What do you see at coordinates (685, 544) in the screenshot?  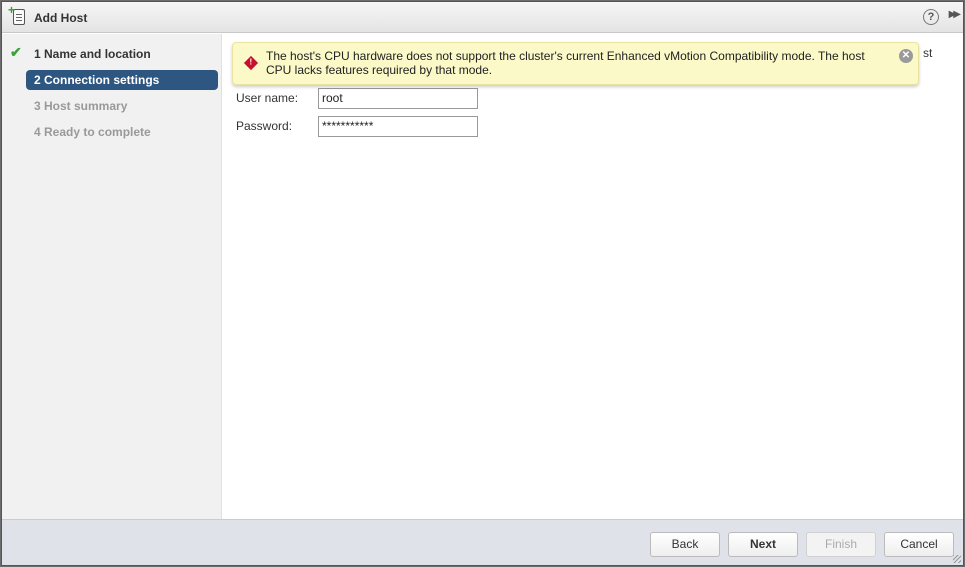 I see `back-button: Back` at bounding box center [685, 544].